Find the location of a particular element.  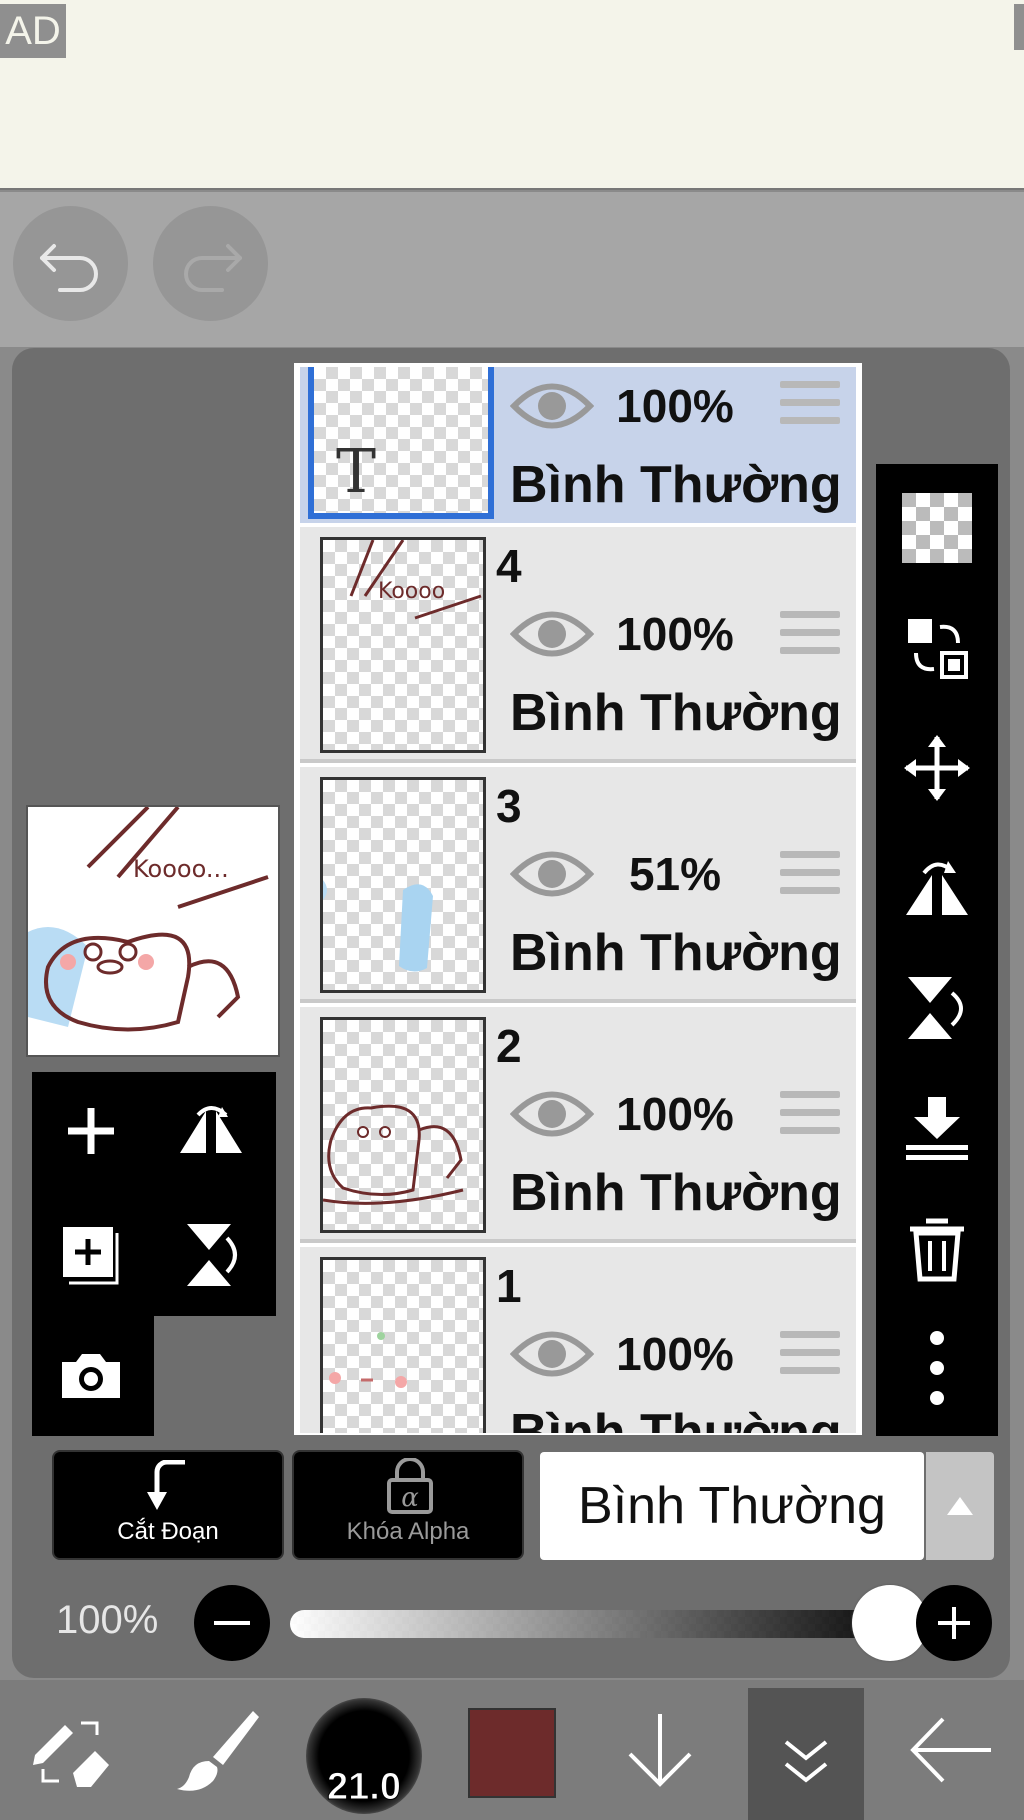

right-tool-panel is located at coordinates (937, 950).